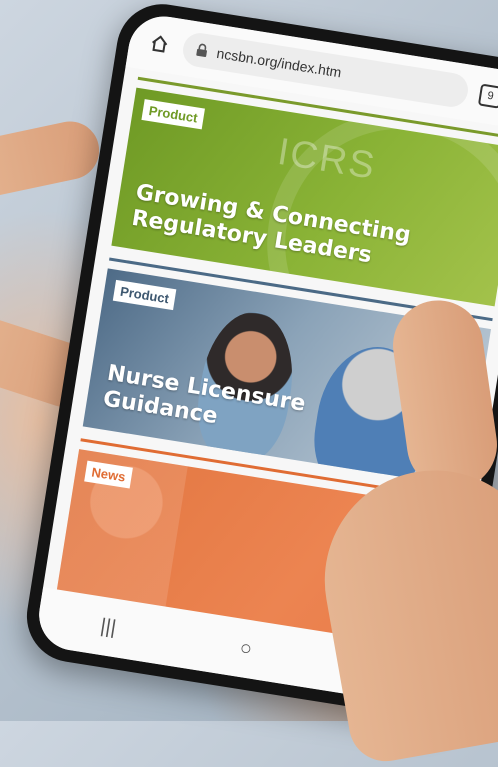 This screenshot has height=767, width=498. What do you see at coordinates (202, 50) in the screenshot?
I see `lock-icon` at bounding box center [202, 50].